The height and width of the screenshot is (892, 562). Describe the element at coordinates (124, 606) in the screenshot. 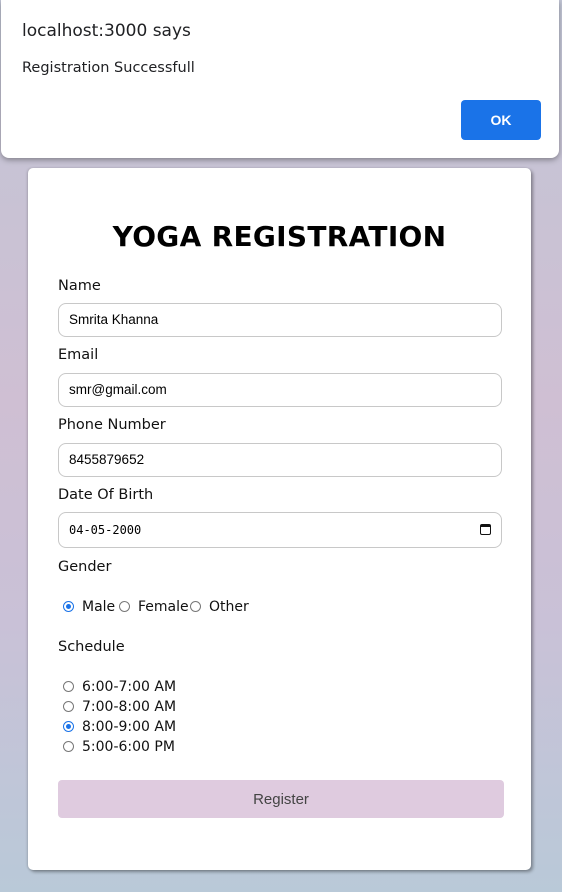

I see `gender-female-radio` at that location.